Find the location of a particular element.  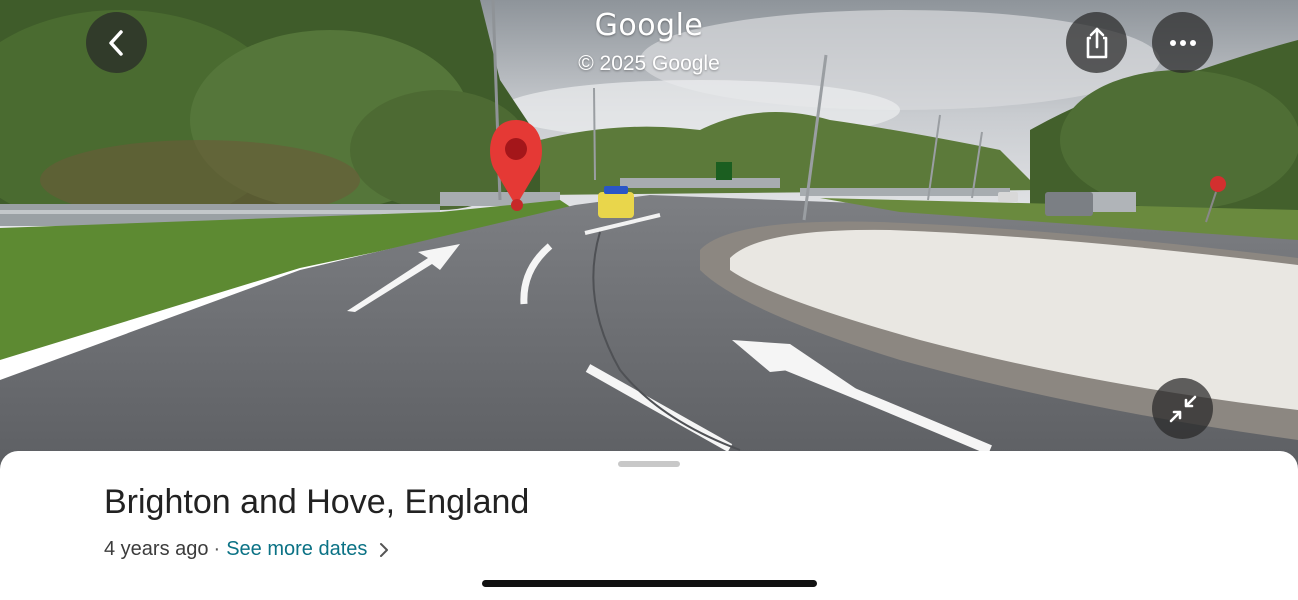

more-options-button is located at coordinates (1182, 42).